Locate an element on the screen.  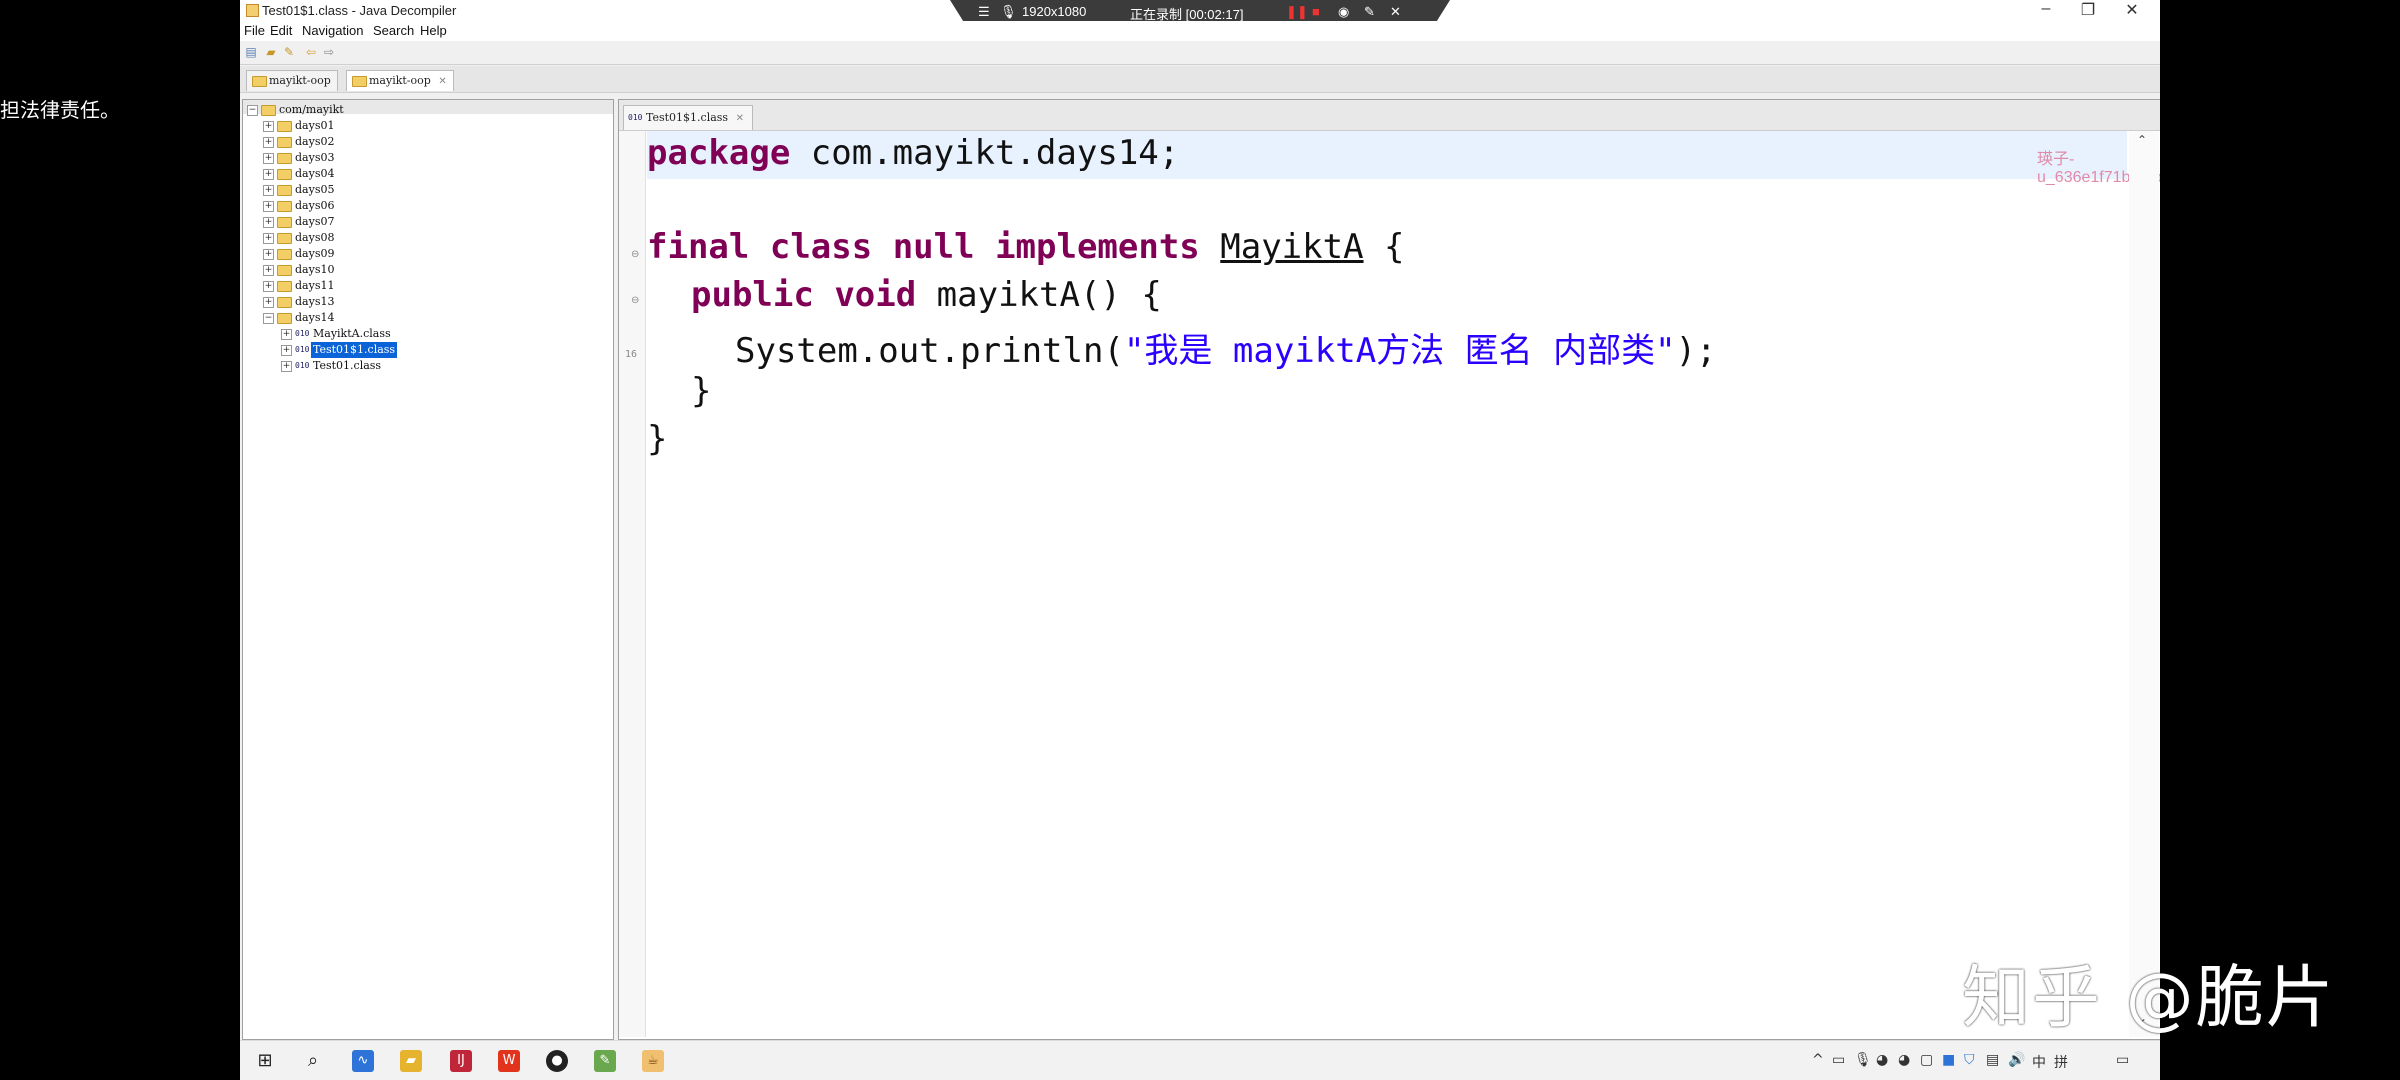
keyword: implements is located at coordinates (1097, 247).